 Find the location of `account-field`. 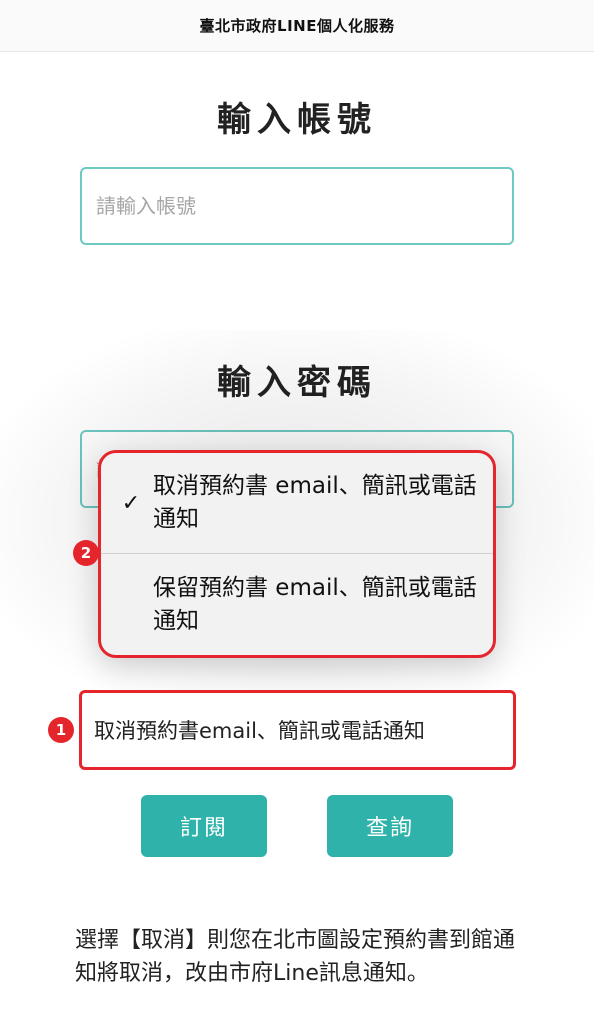

account-field is located at coordinates (297, 206).